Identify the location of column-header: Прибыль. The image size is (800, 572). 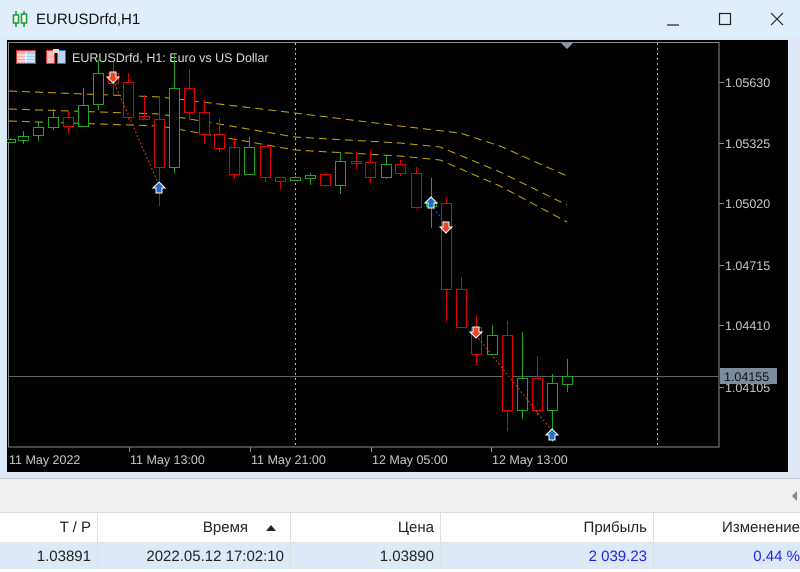
(547, 527).